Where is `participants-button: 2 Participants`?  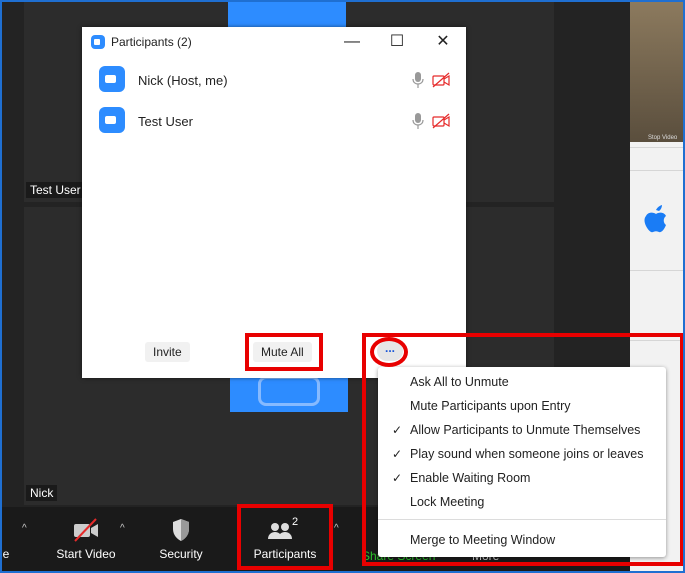 participants-button: 2 Participants is located at coordinates (285, 538).